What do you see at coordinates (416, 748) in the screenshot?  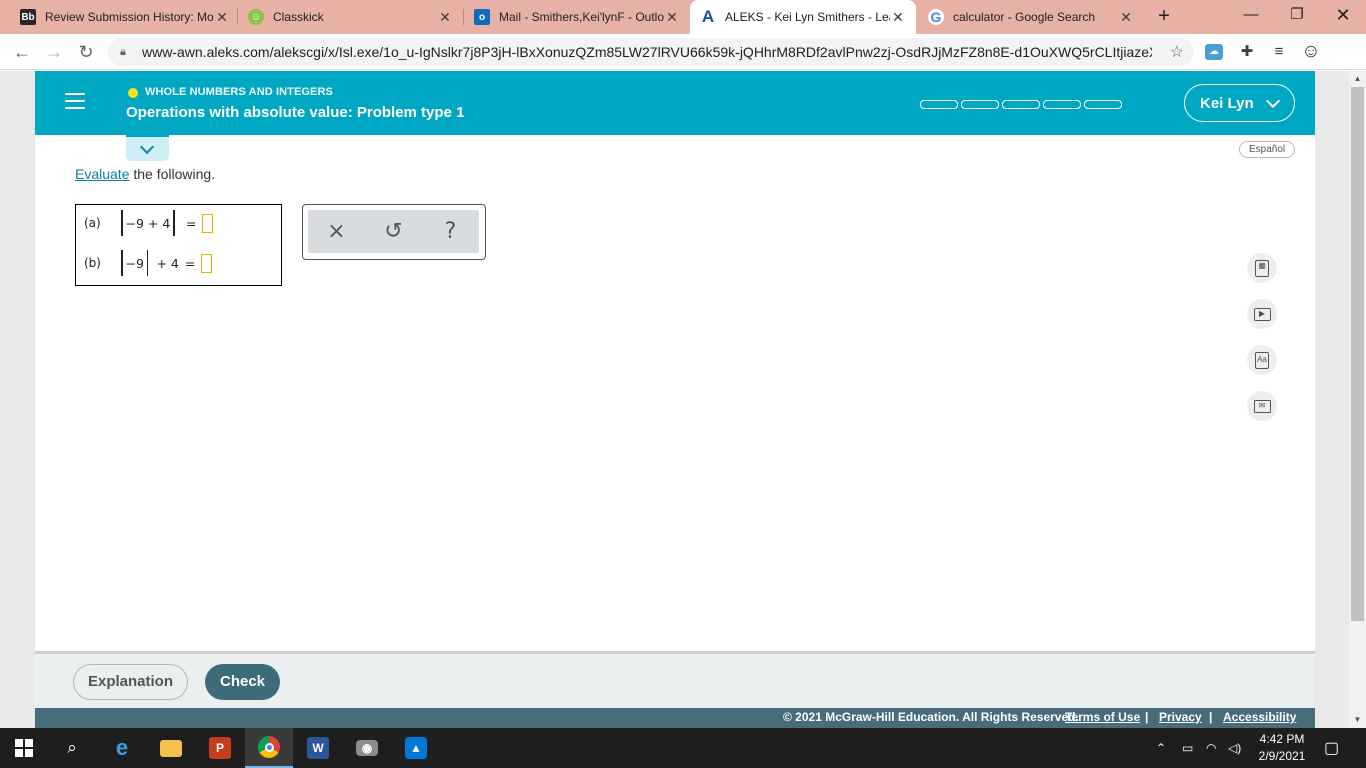 I see `taskbar-photos: ▲` at bounding box center [416, 748].